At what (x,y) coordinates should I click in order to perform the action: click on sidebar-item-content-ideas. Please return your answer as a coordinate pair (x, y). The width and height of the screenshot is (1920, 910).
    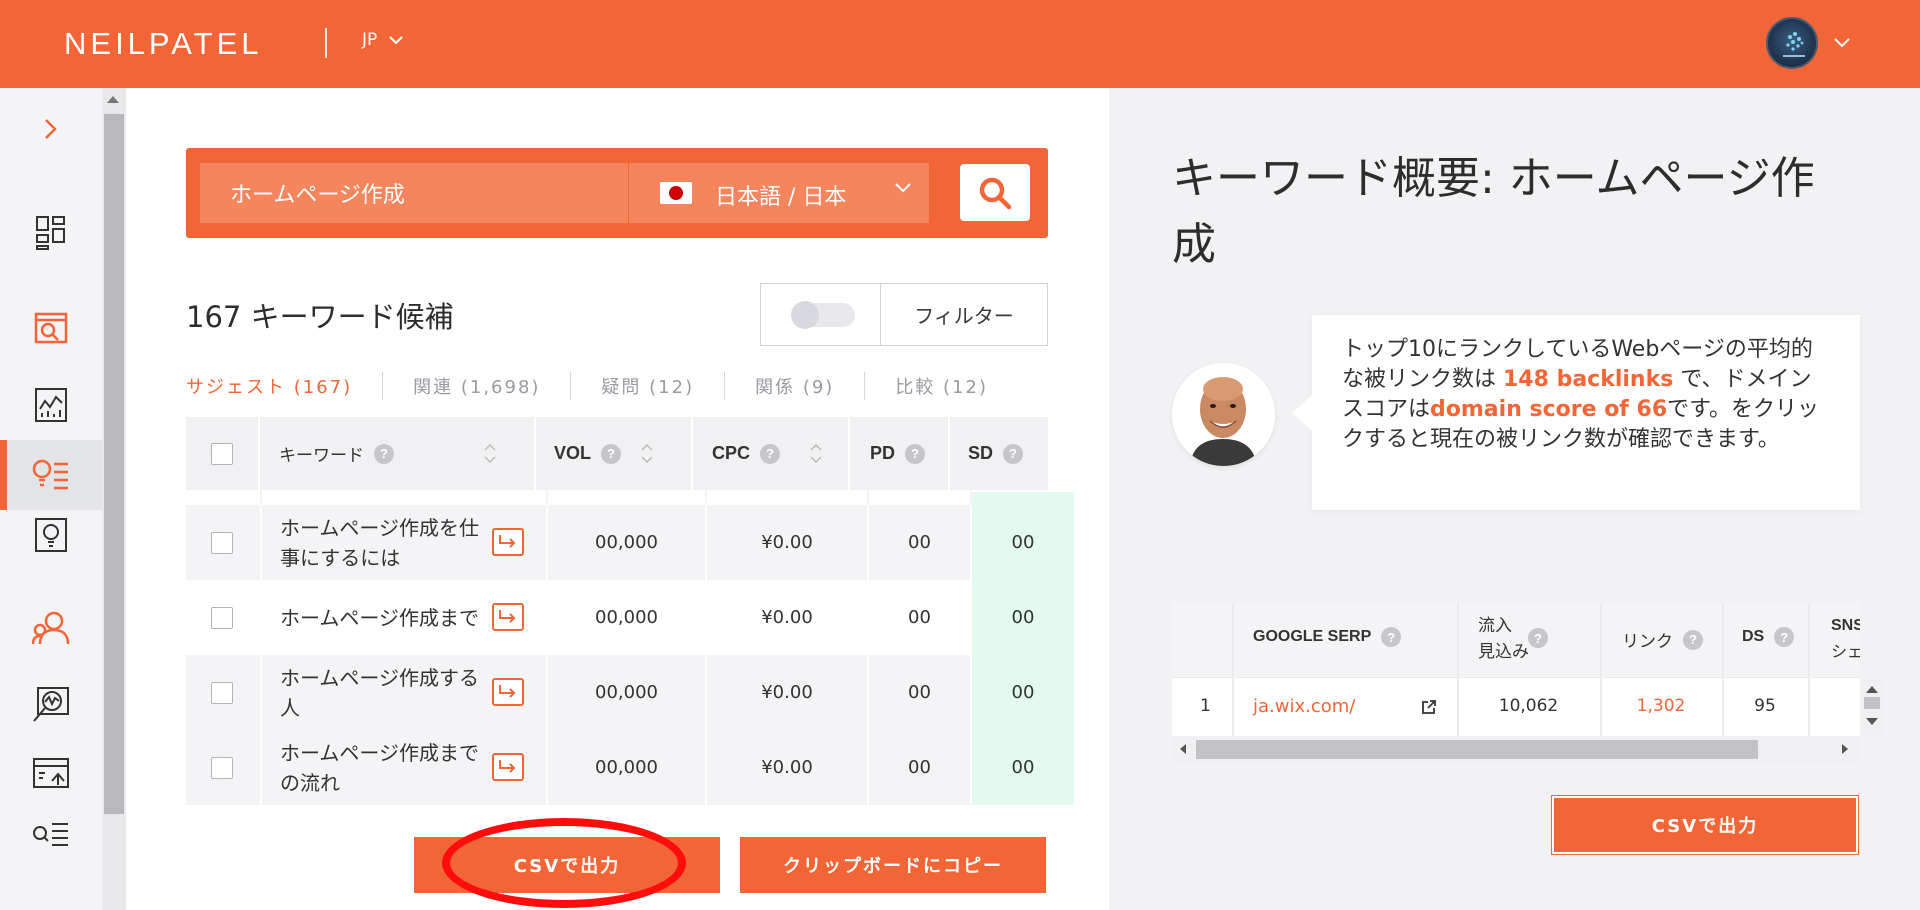
    Looking at the image, I should click on (51, 535).